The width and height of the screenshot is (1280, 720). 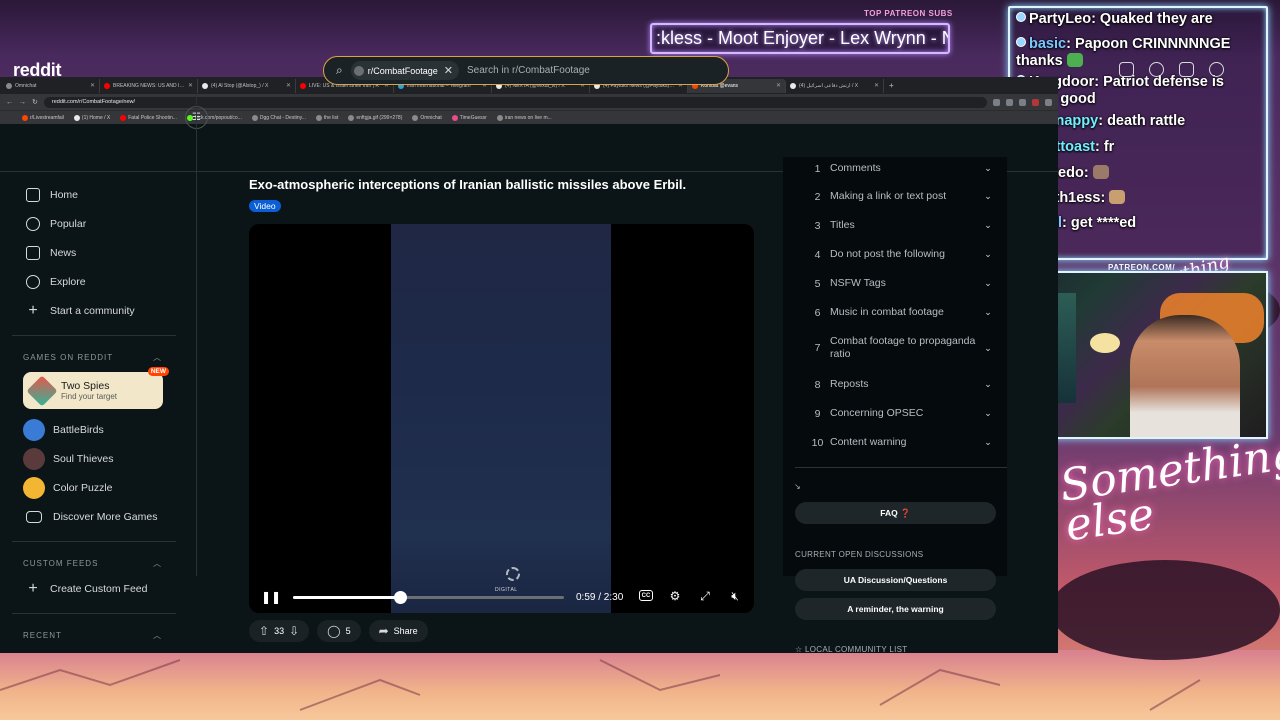 What do you see at coordinates (900, 384) in the screenshot?
I see `rule-item: 8 Reposts ⌄` at bounding box center [900, 384].